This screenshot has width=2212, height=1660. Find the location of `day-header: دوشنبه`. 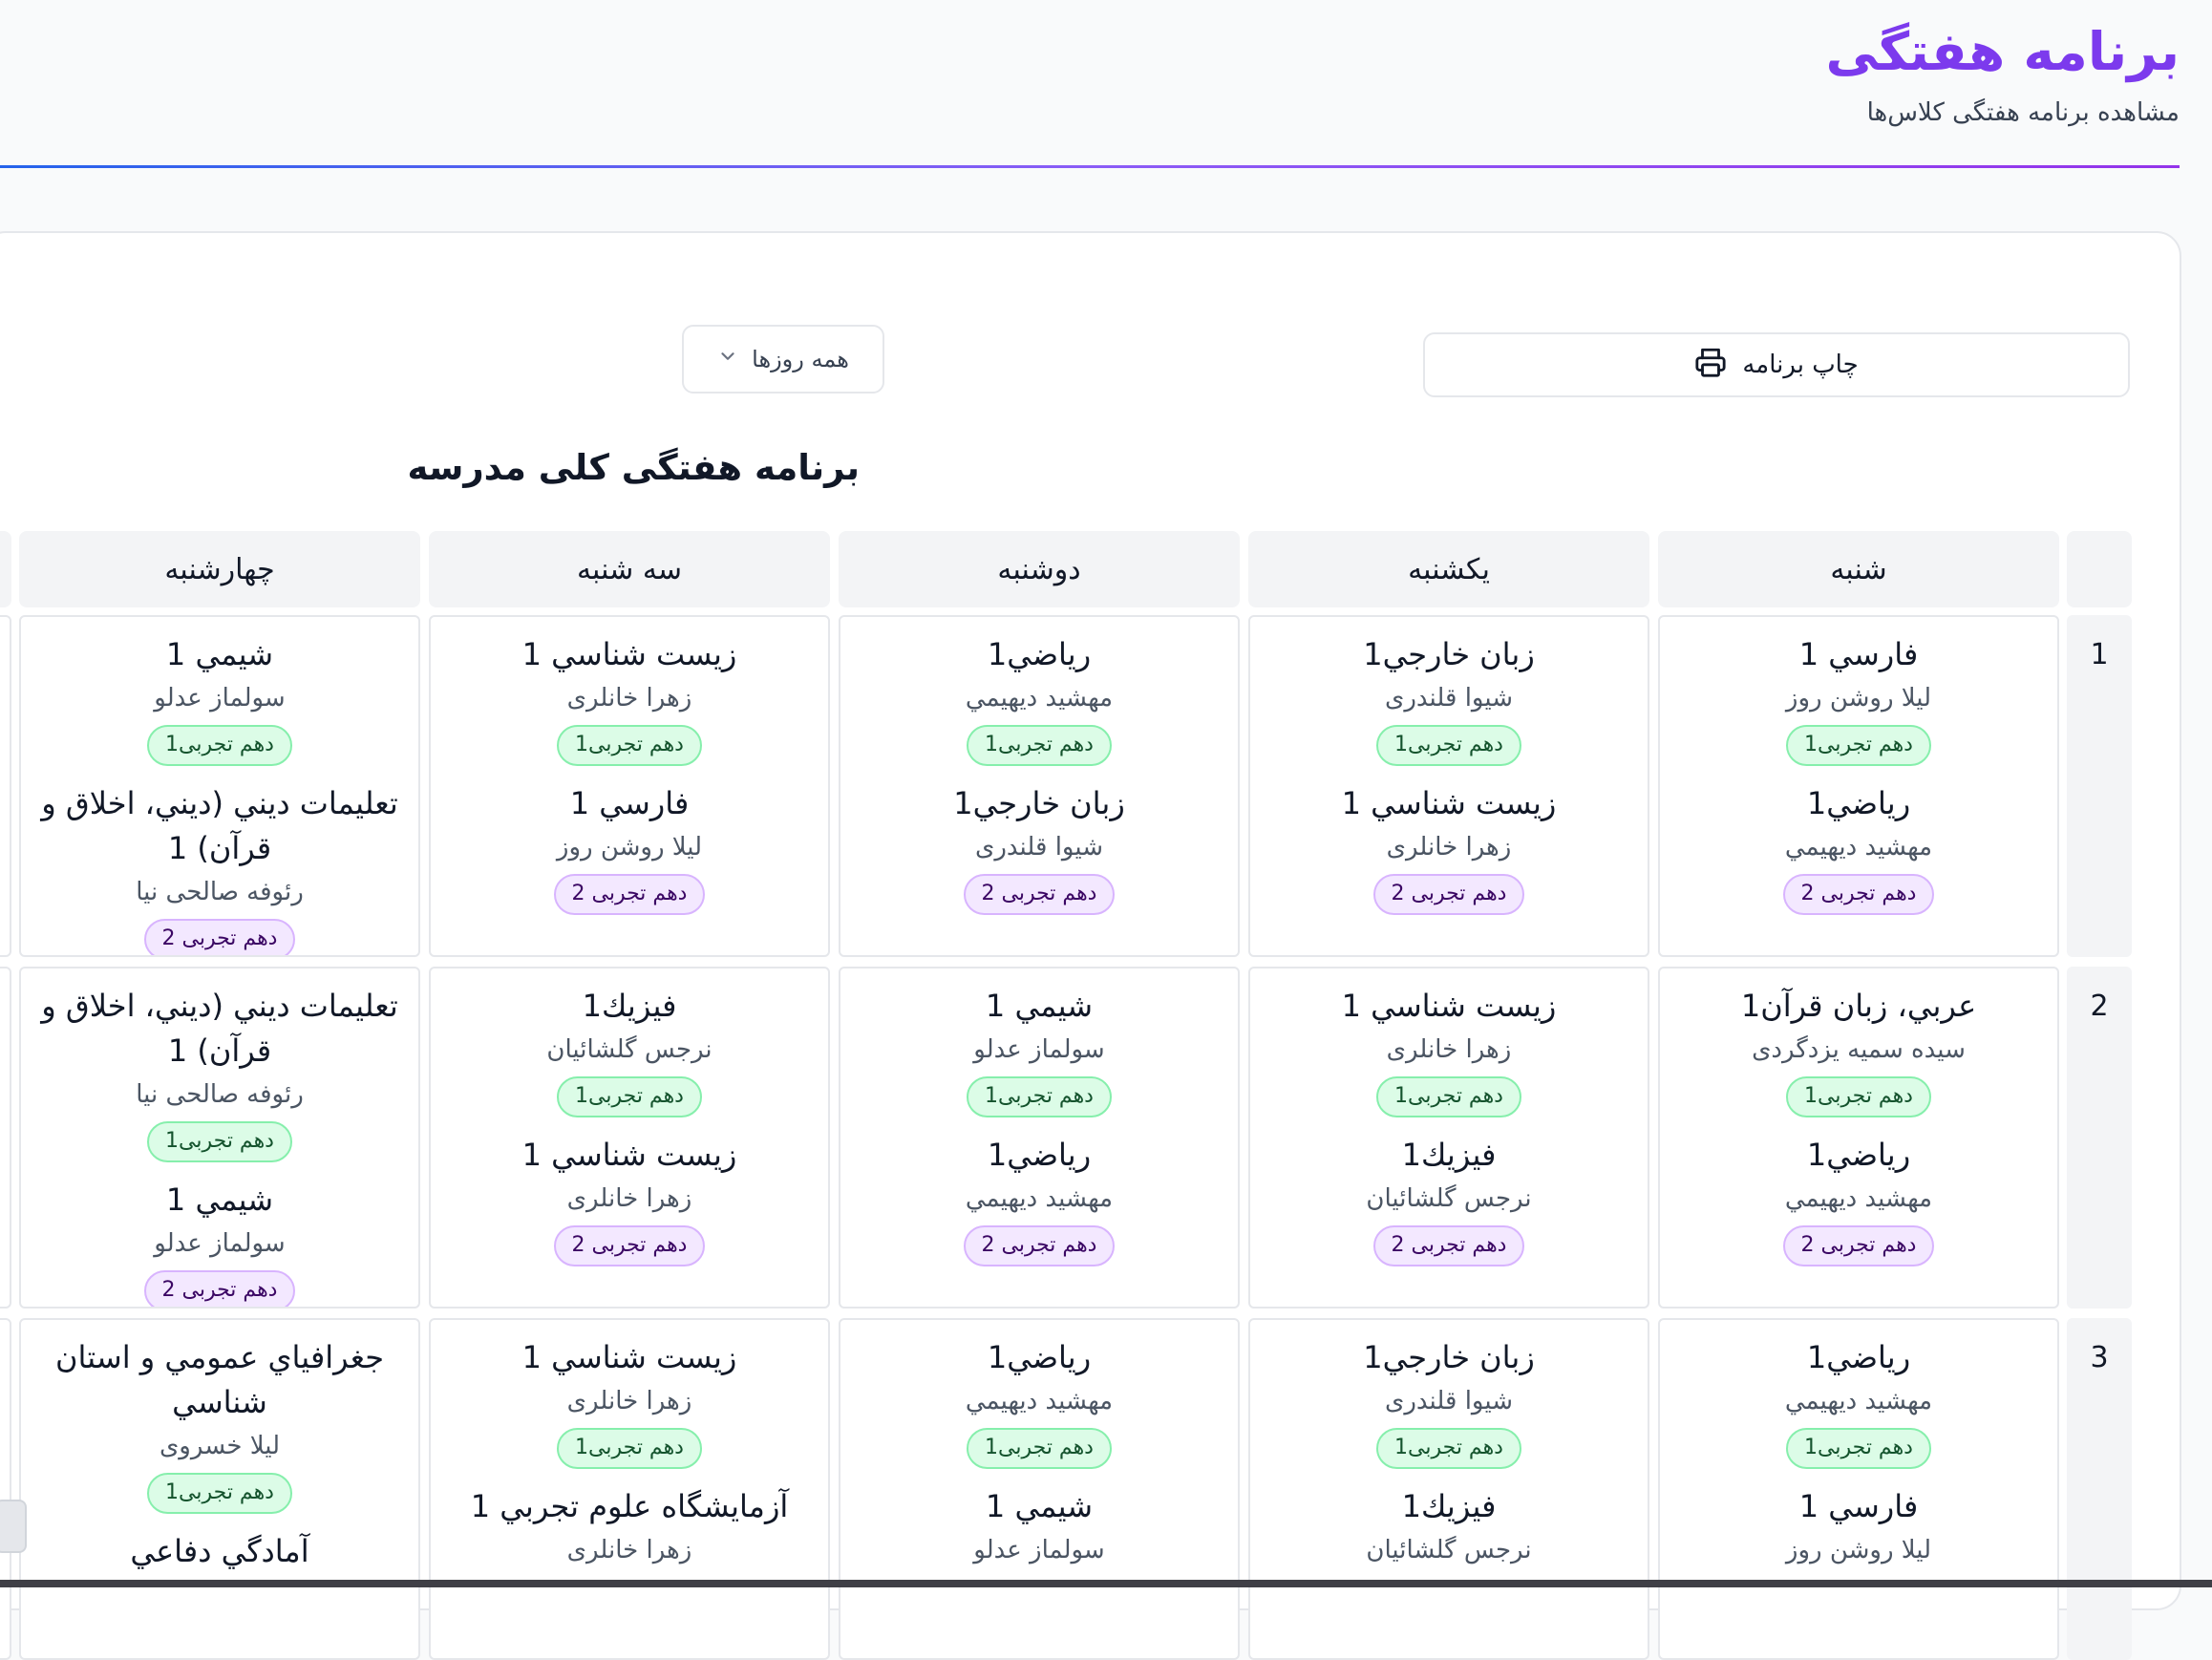

day-header: دوشنبه is located at coordinates (1039, 569).